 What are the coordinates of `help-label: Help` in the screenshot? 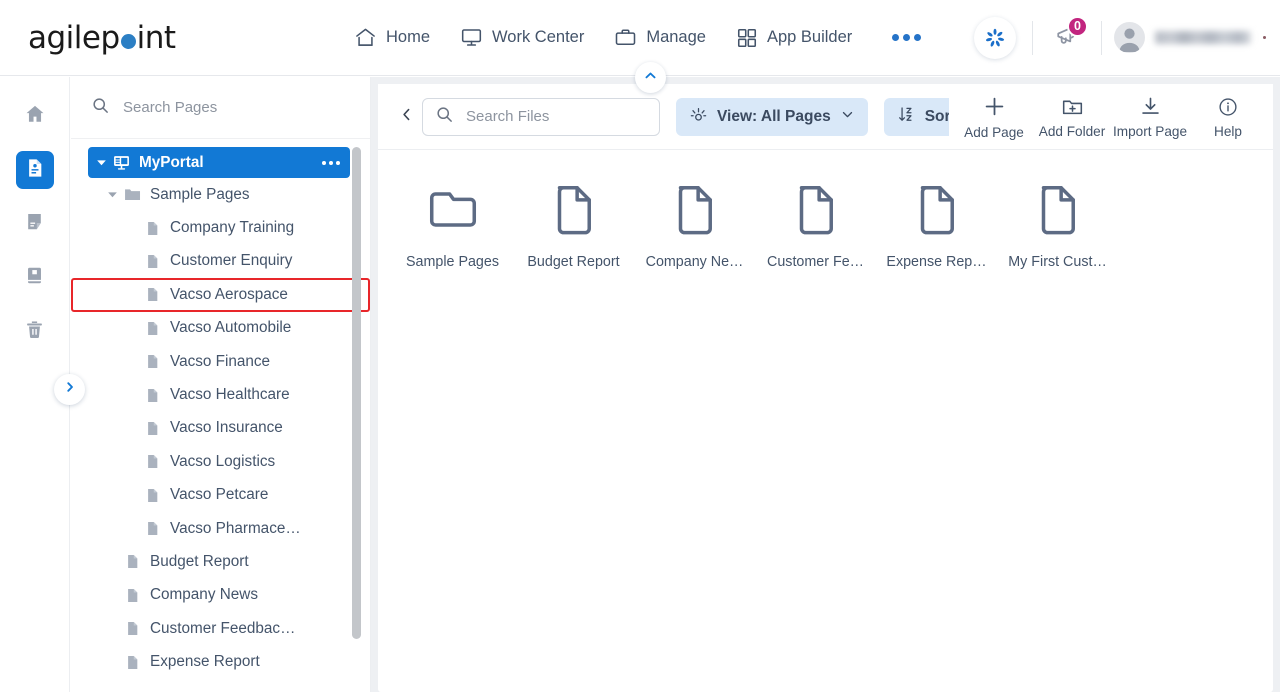 It's located at (1228, 131).